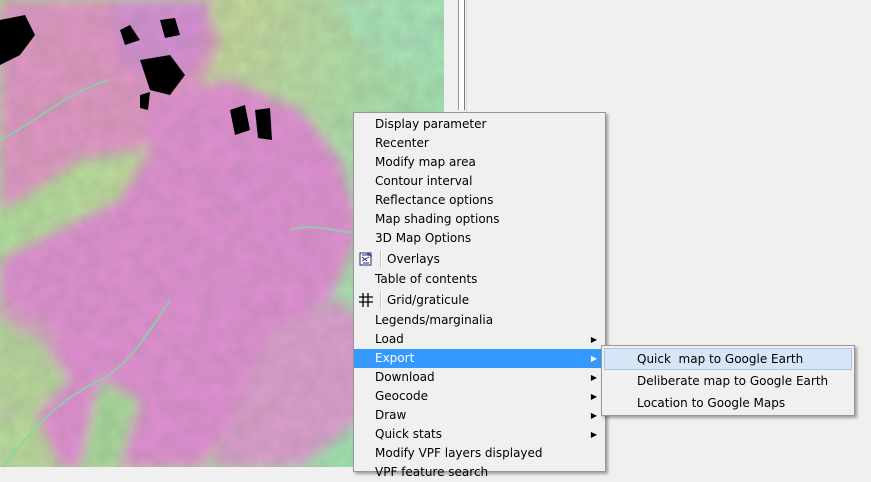 The image size is (871, 482). I want to click on submenu-item-label: Deliberate map to Google Earth, so click(733, 381).